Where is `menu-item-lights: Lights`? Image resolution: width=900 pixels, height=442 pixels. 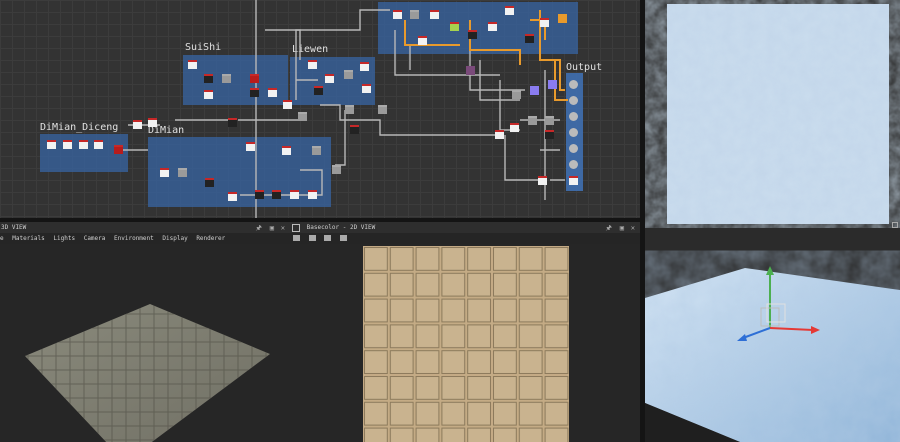 menu-item-lights: Lights is located at coordinates (64, 238).